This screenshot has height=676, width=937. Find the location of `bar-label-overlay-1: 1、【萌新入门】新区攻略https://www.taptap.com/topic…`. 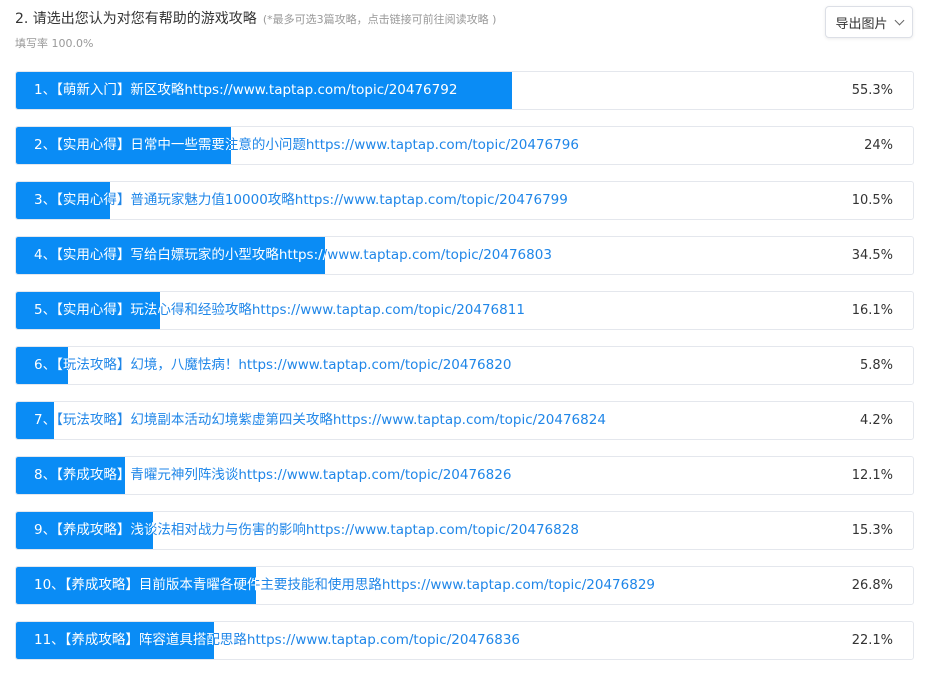

bar-label-overlay-1: 1、【萌新入门】新区攻略https://www.taptap.com/topic… is located at coordinates (264, 90).